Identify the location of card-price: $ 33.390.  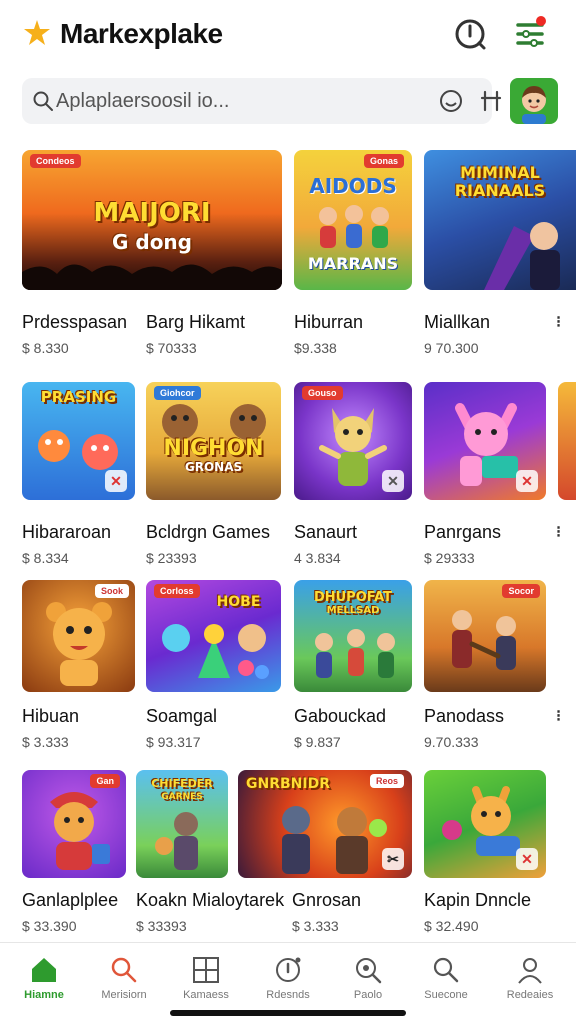
(49, 926).